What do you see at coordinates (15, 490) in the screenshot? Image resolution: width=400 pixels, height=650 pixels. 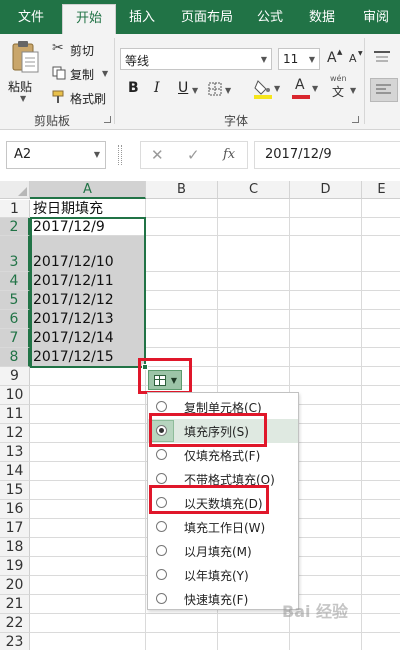 I see `row-header-15: 15` at bounding box center [15, 490].